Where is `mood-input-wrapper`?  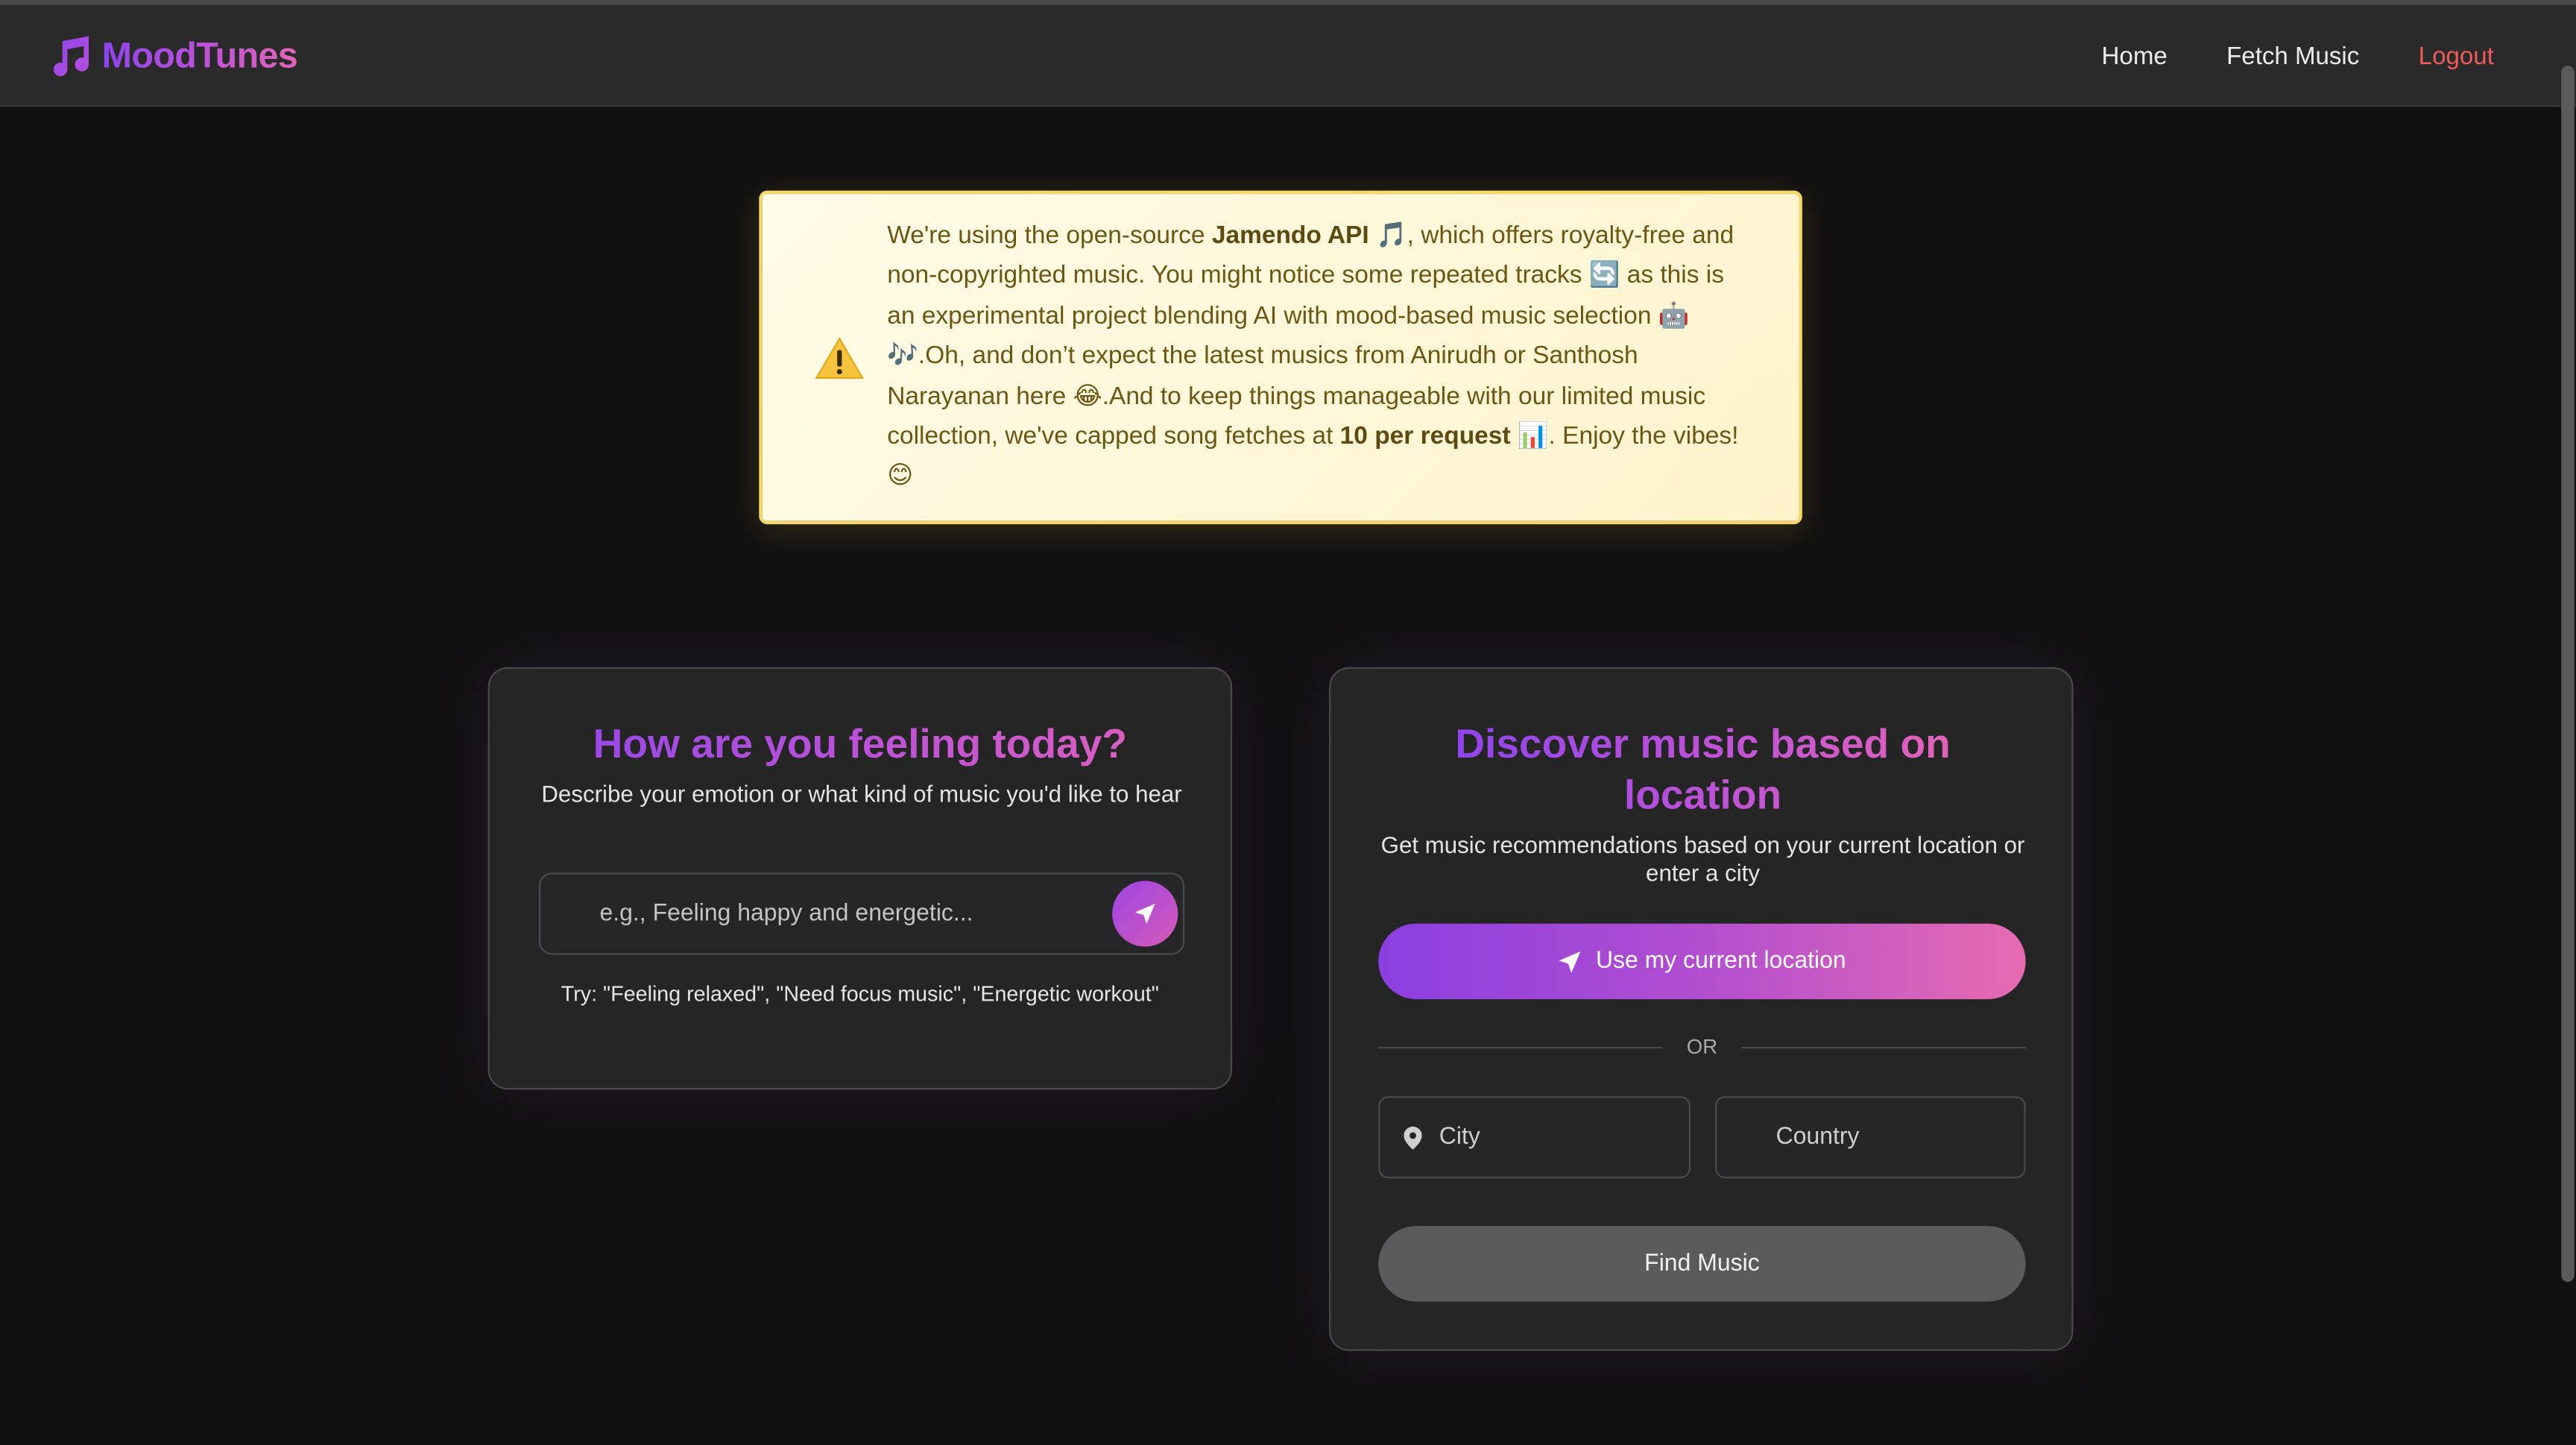 mood-input-wrapper is located at coordinates (862, 913).